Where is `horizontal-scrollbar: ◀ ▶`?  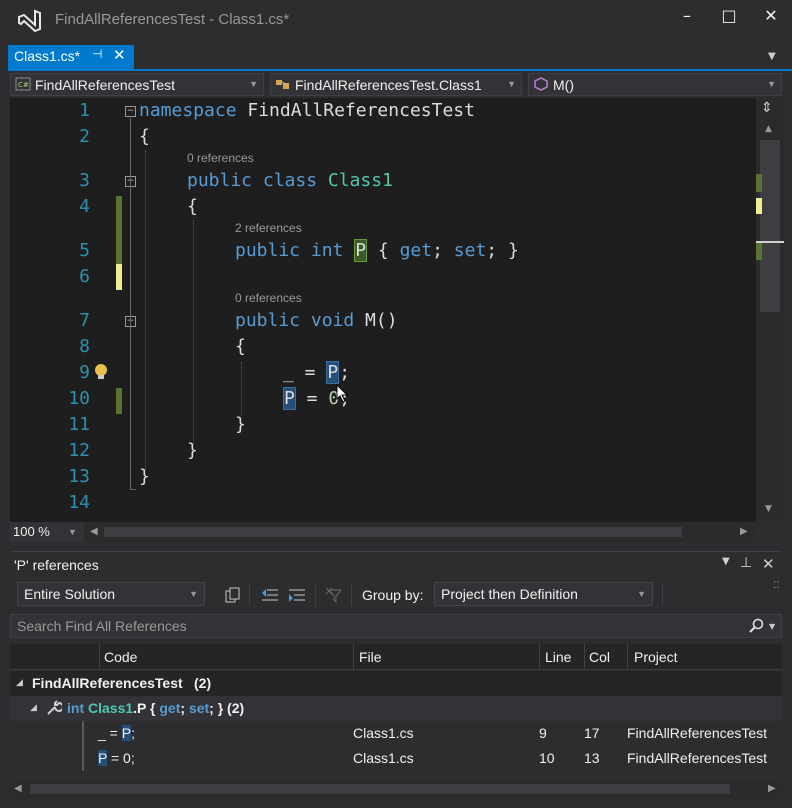
horizontal-scrollbar: ◀ ▶ is located at coordinates (420, 532).